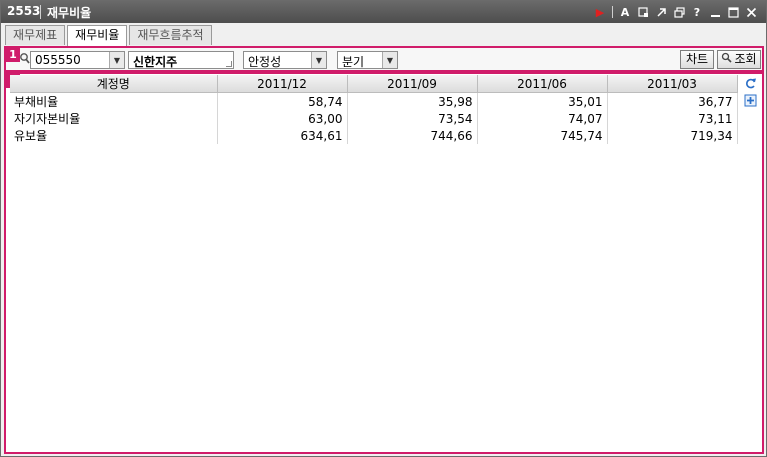 The height and width of the screenshot is (457, 767). Describe the element at coordinates (679, 12) in the screenshot. I see `restore-window-icon` at that location.